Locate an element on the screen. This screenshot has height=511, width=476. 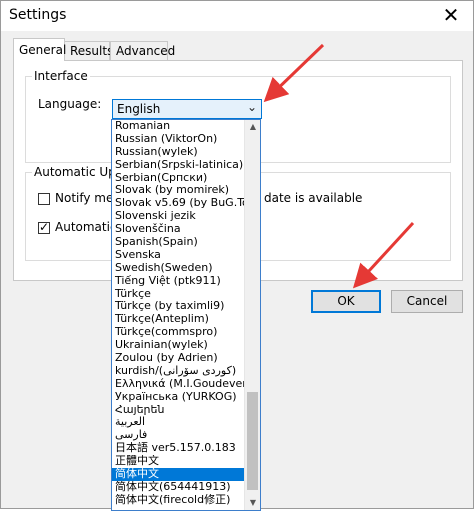
language-option: Ελληνικά (M.I.Goudevenos) is located at coordinates (178, 384).